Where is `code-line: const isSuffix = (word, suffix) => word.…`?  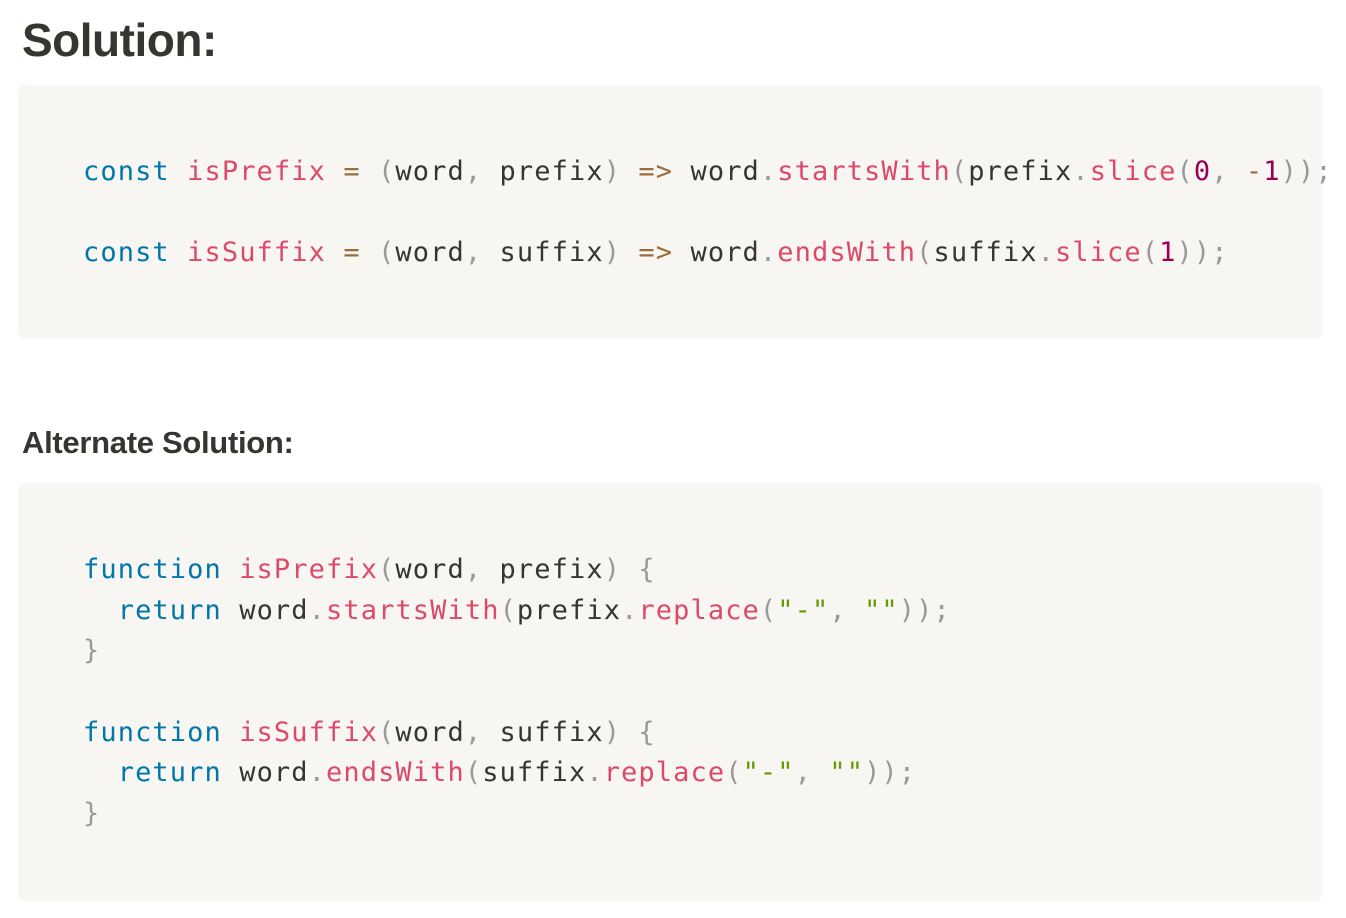
code-line: const isSuffix = (word, suffix) => word.… is located at coordinates (708, 253).